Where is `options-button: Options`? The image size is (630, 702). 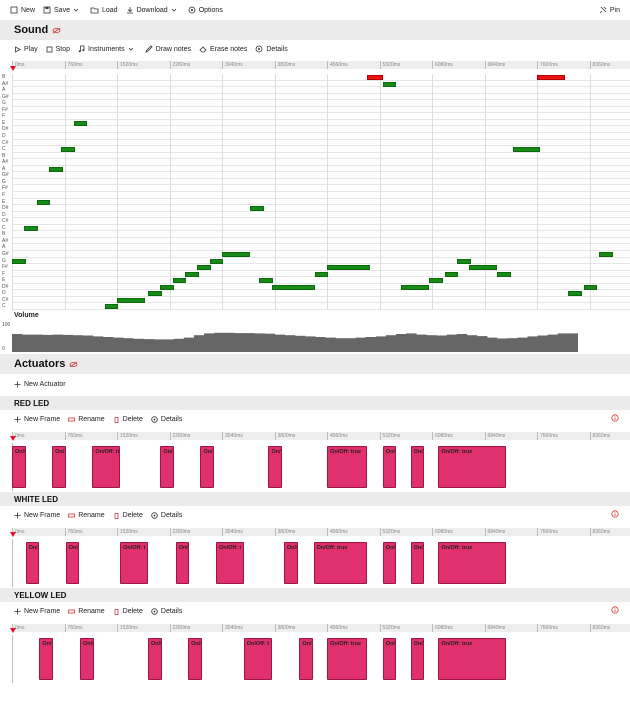 options-button: Options is located at coordinates (205, 10).